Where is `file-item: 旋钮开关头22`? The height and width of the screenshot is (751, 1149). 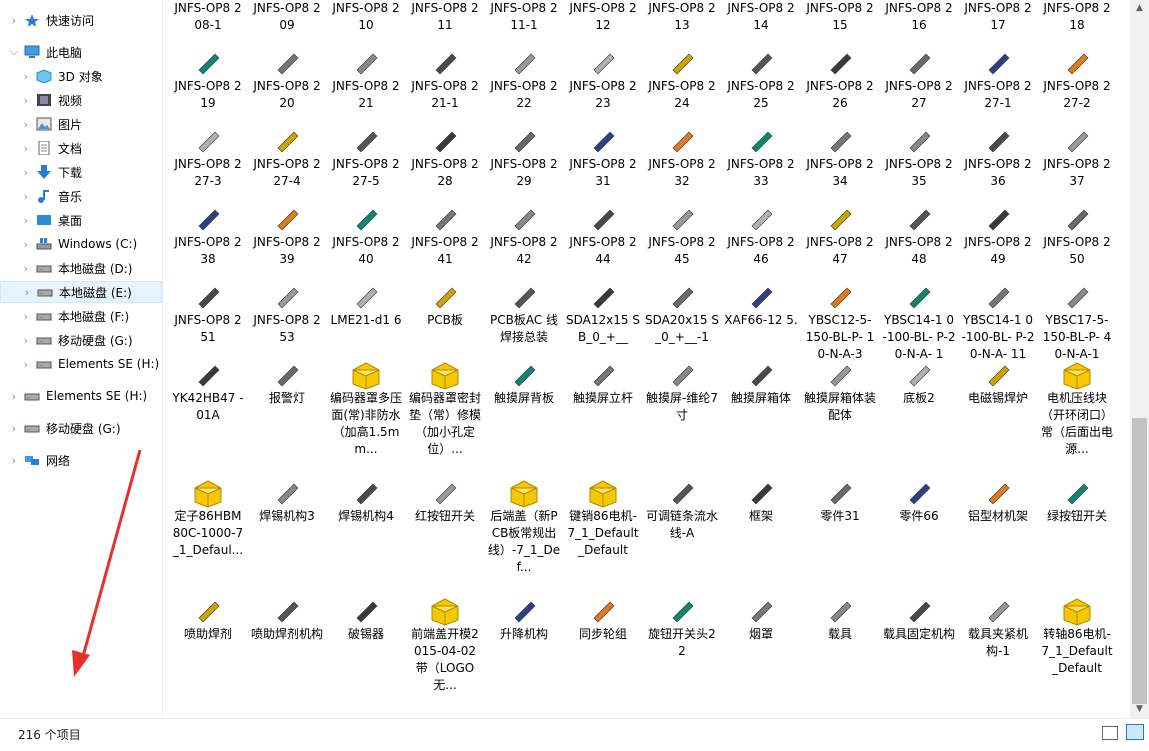 file-item: 旋钮开关头22 is located at coordinates (682, 624).